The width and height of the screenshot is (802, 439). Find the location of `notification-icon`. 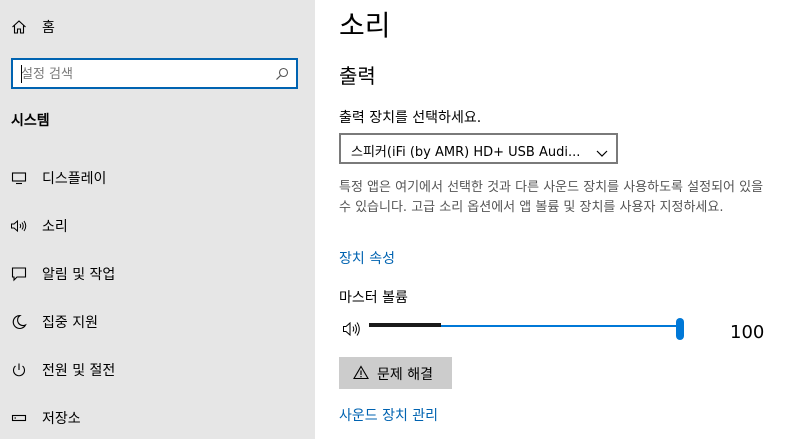

notification-icon is located at coordinates (19, 274).